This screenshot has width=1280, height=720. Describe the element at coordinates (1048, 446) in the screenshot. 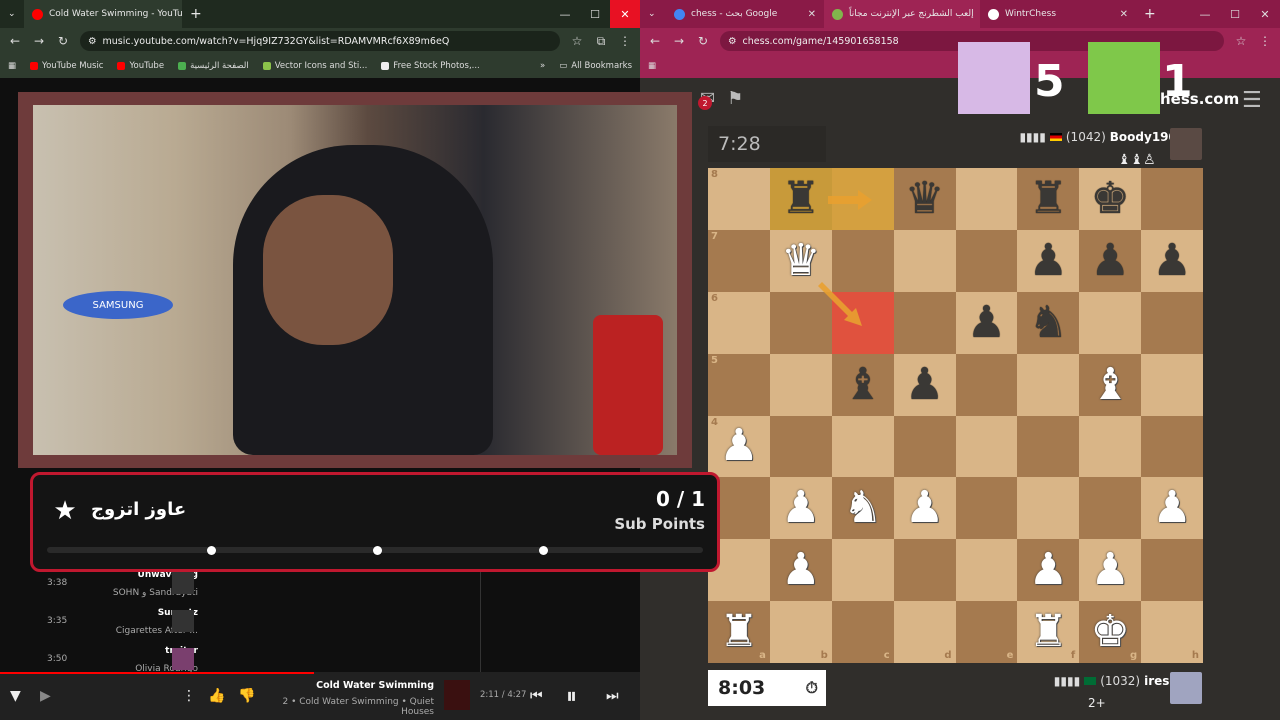

I see `square-f4` at that location.